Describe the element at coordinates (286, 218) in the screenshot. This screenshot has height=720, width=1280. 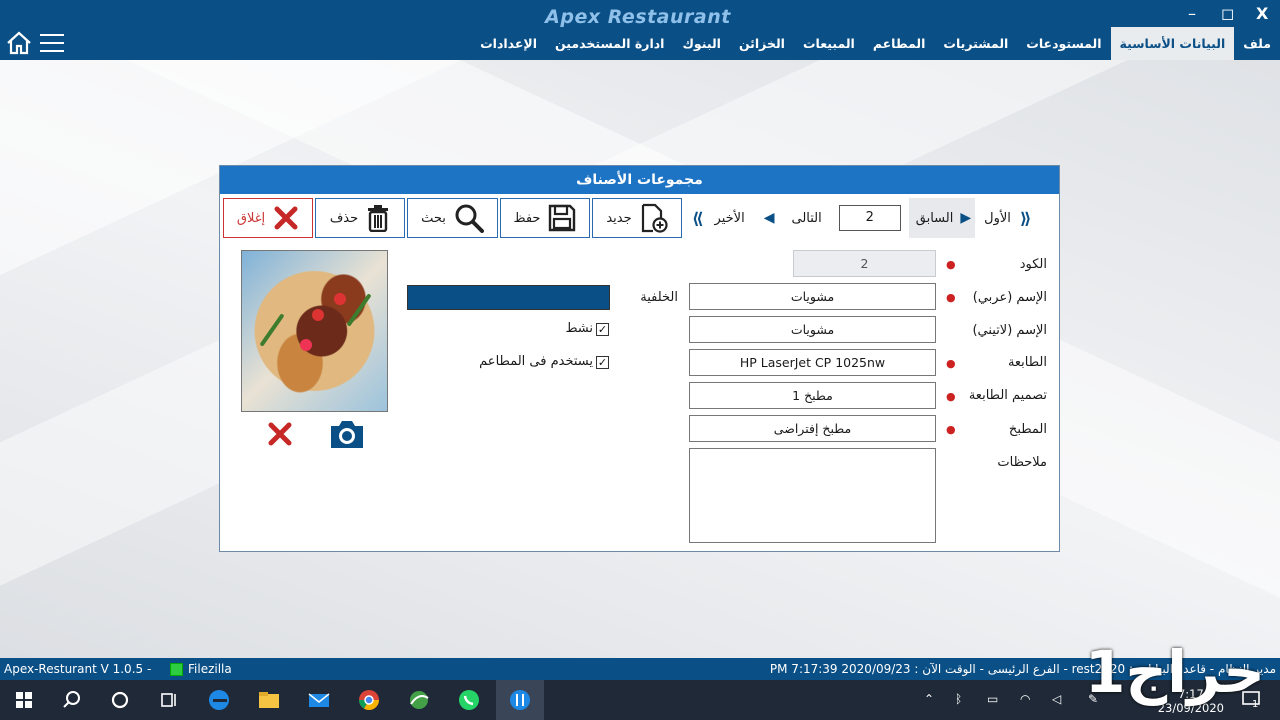
I see `close-x-icon` at that location.